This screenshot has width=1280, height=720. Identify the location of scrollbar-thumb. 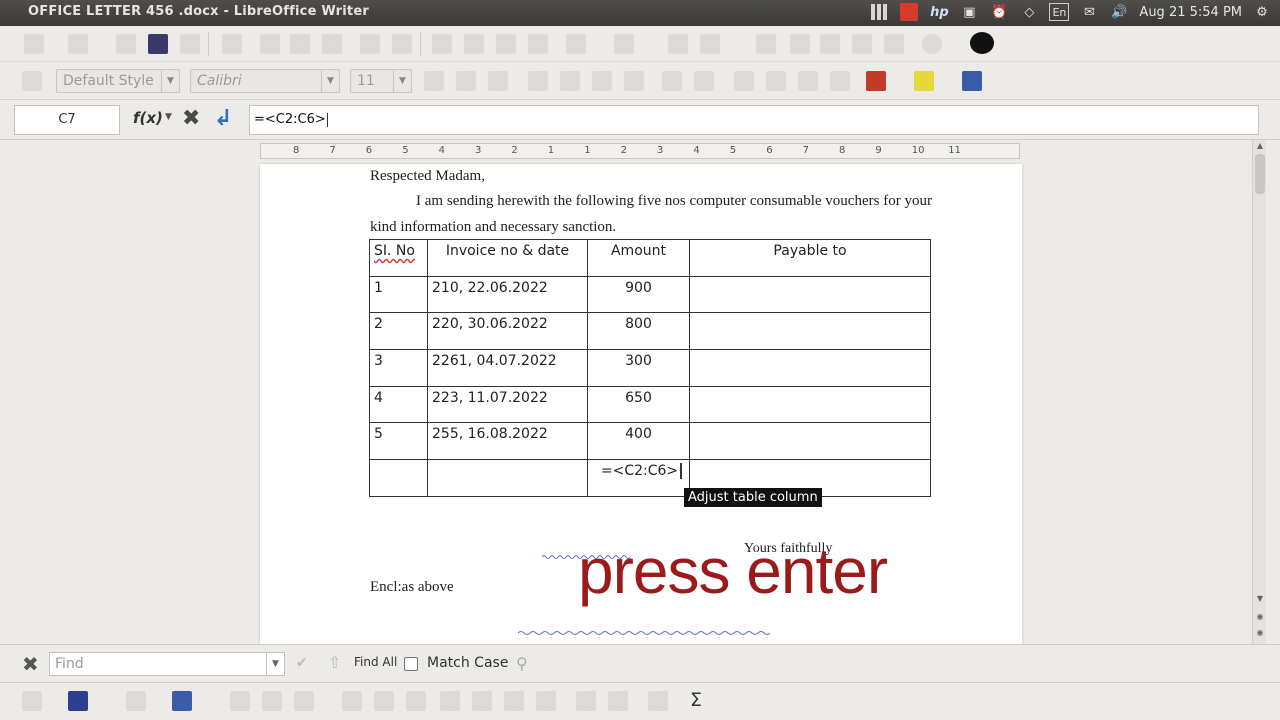
(1260, 174).